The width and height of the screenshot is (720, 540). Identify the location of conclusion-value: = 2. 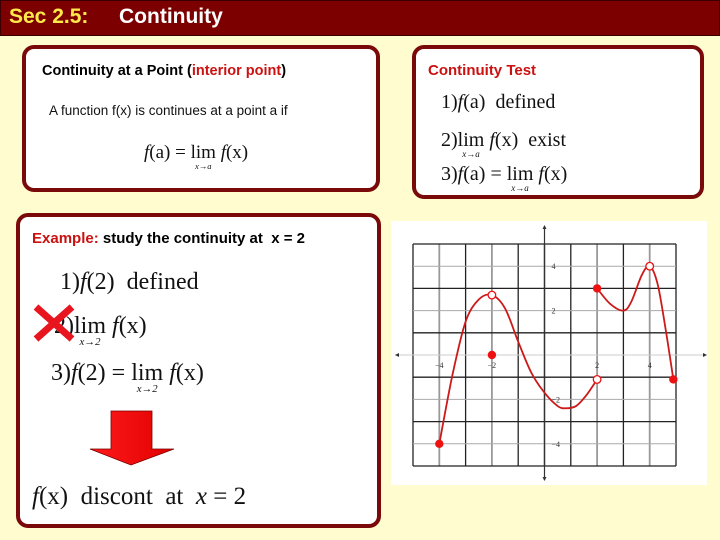
(226, 496).